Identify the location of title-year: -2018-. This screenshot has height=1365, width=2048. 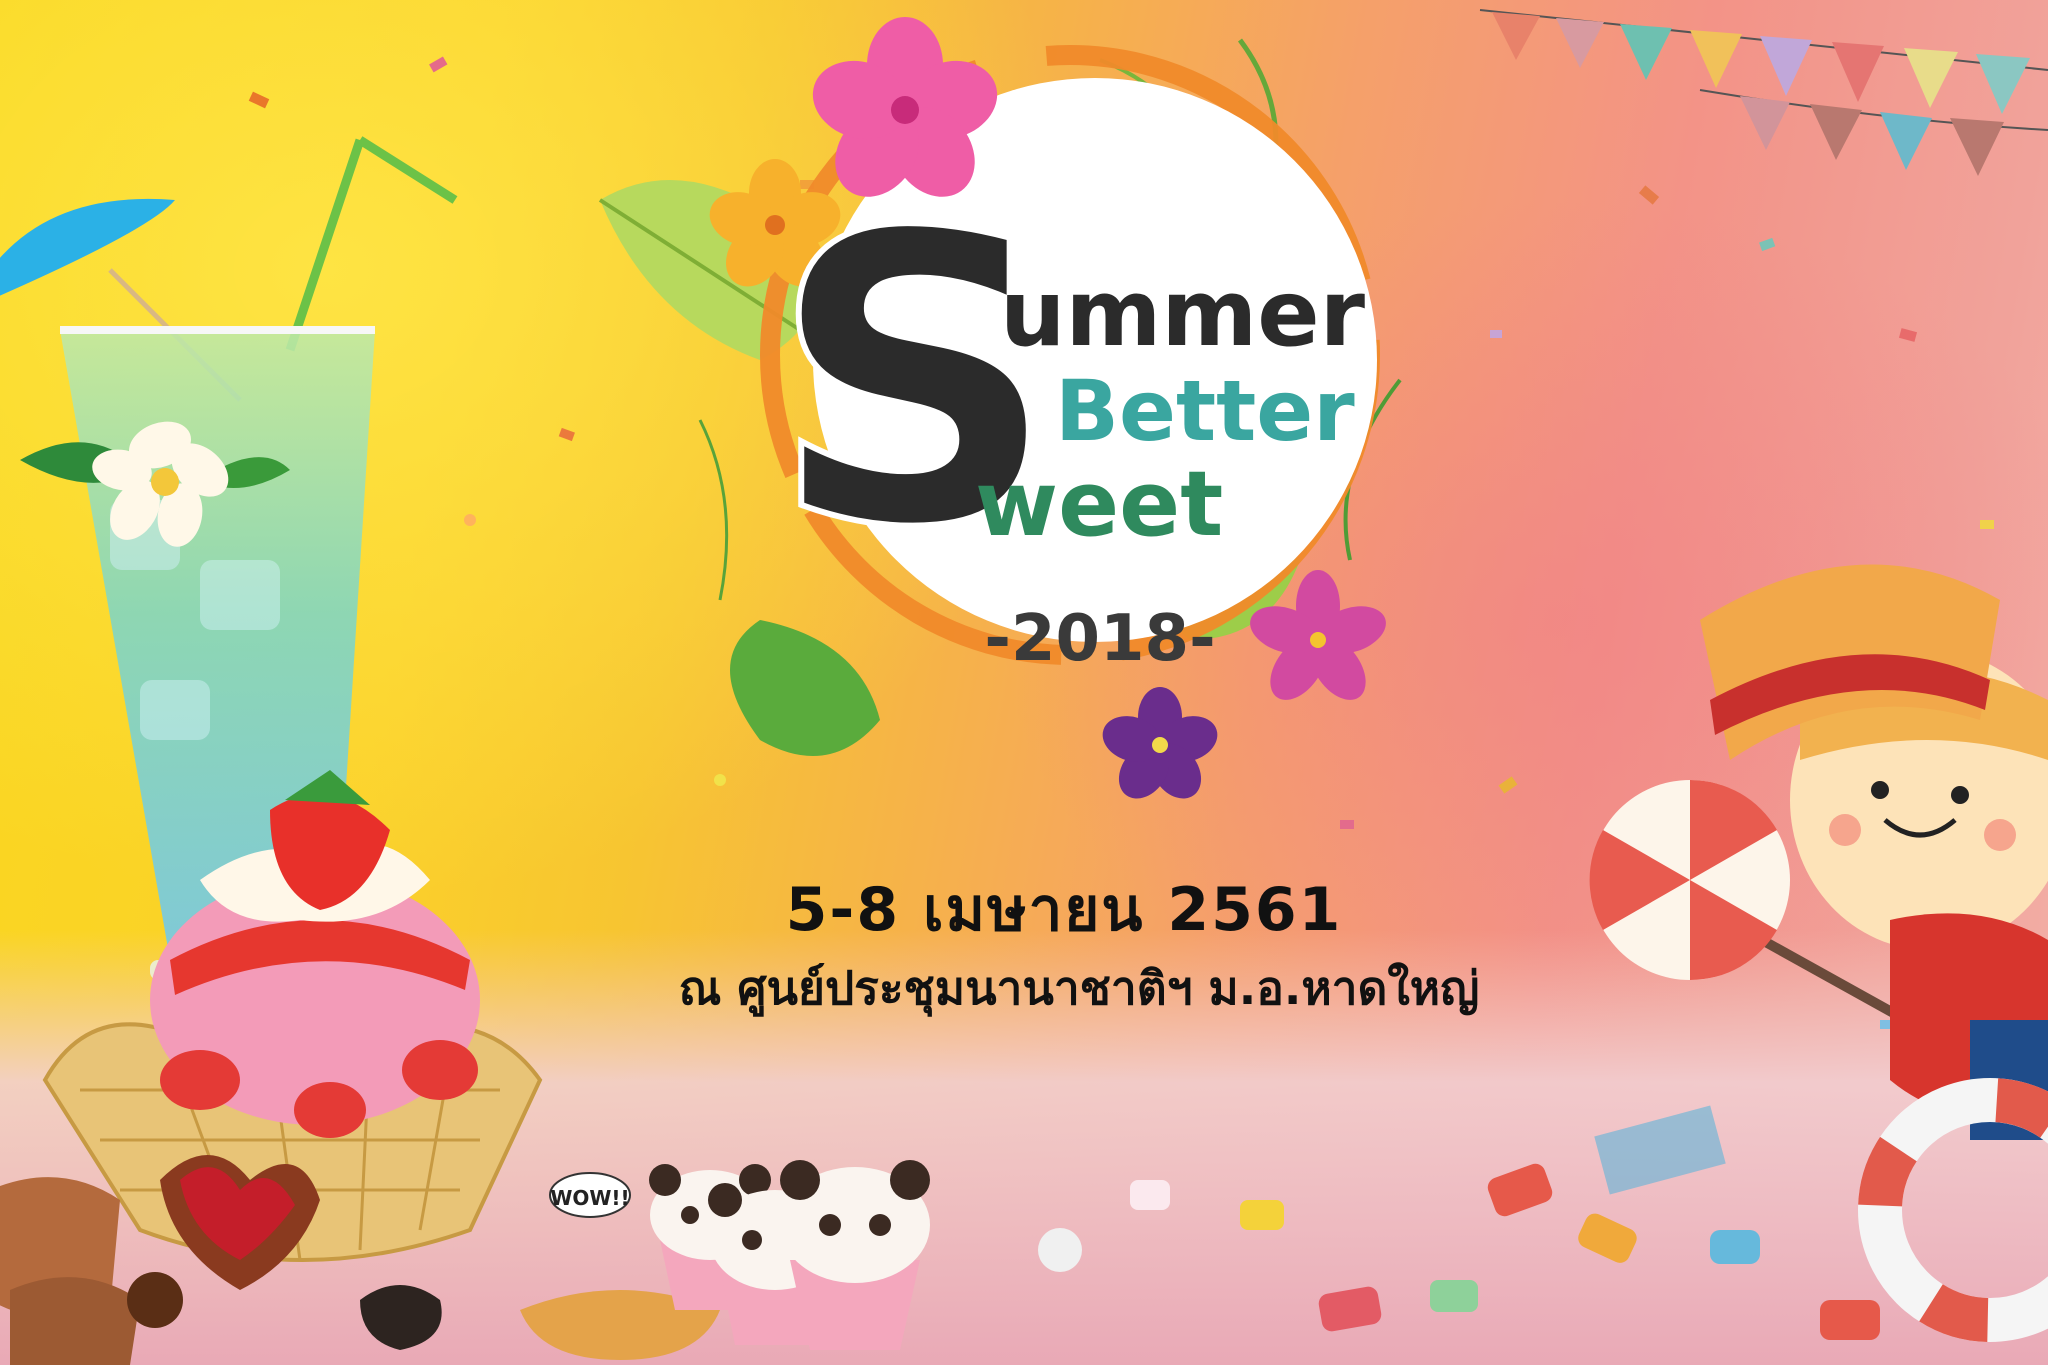
(1099, 639).